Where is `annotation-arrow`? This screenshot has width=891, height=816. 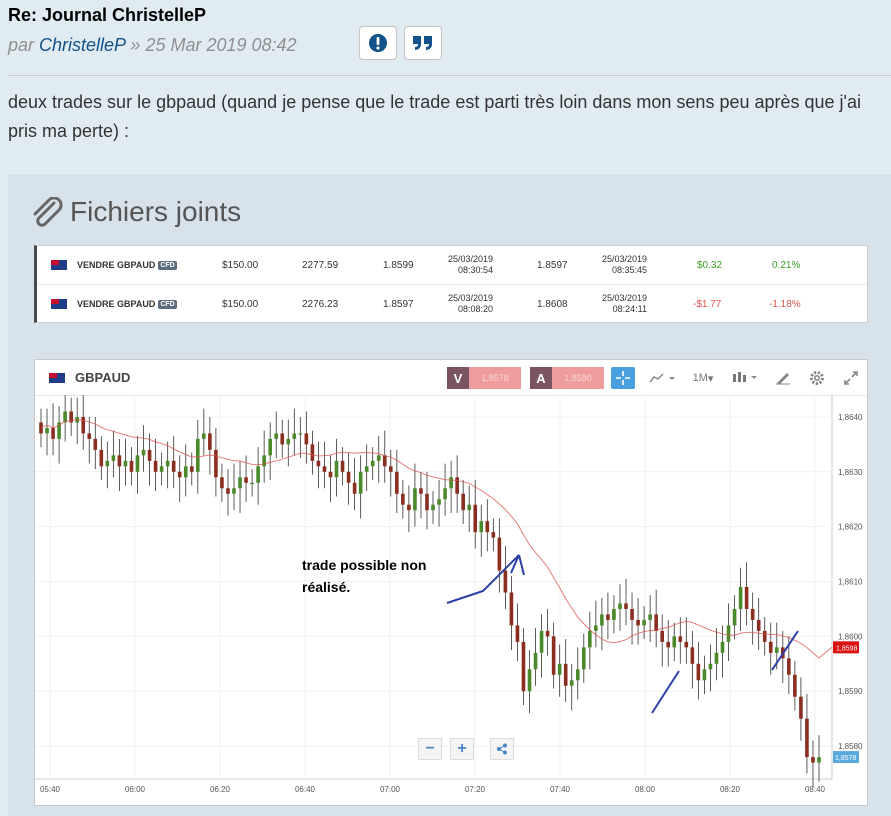 annotation-arrow is located at coordinates (483, 579).